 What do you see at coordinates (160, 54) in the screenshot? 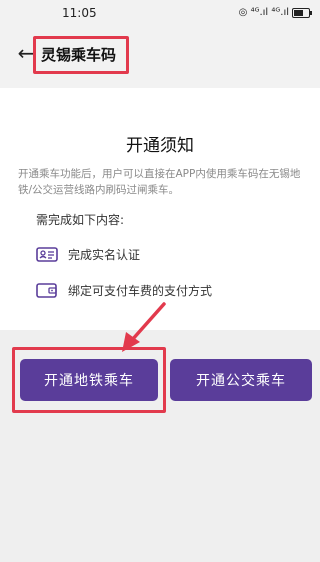
I see `app-bar: ← 灵锡乘车码` at bounding box center [160, 54].